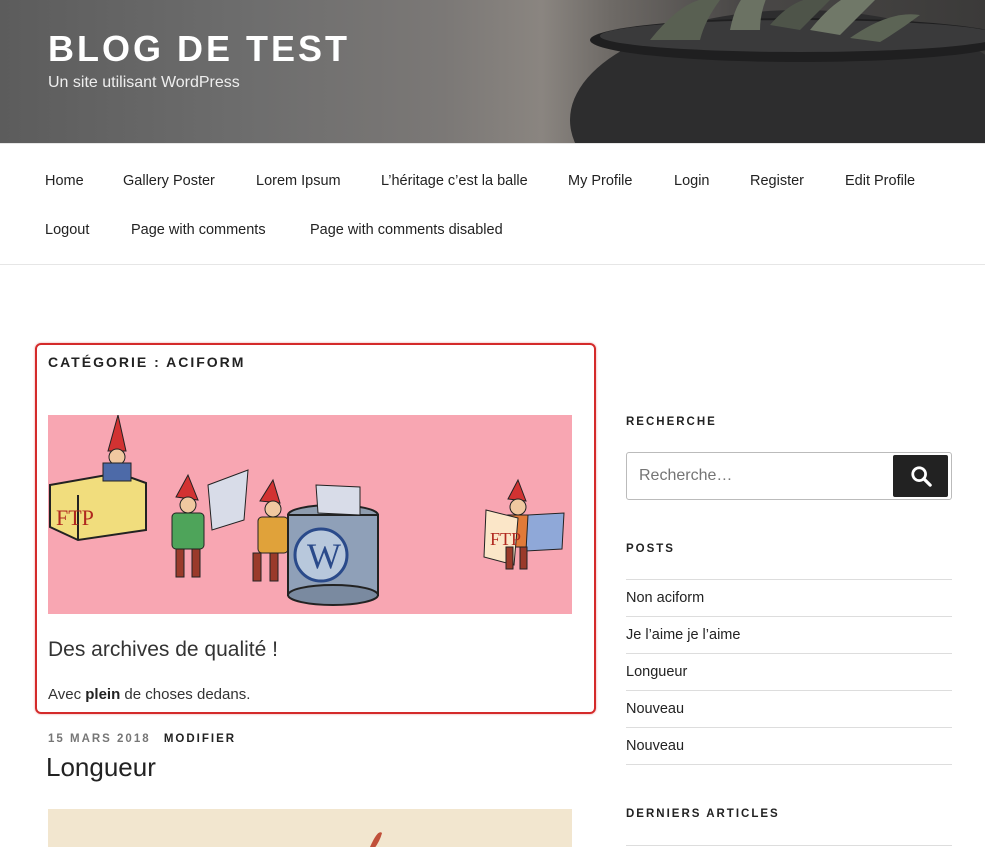 The image size is (985, 847). Describe the element at coordinates (691, 181) in the screenshot. I see `nav-item-login: Login` at that location.